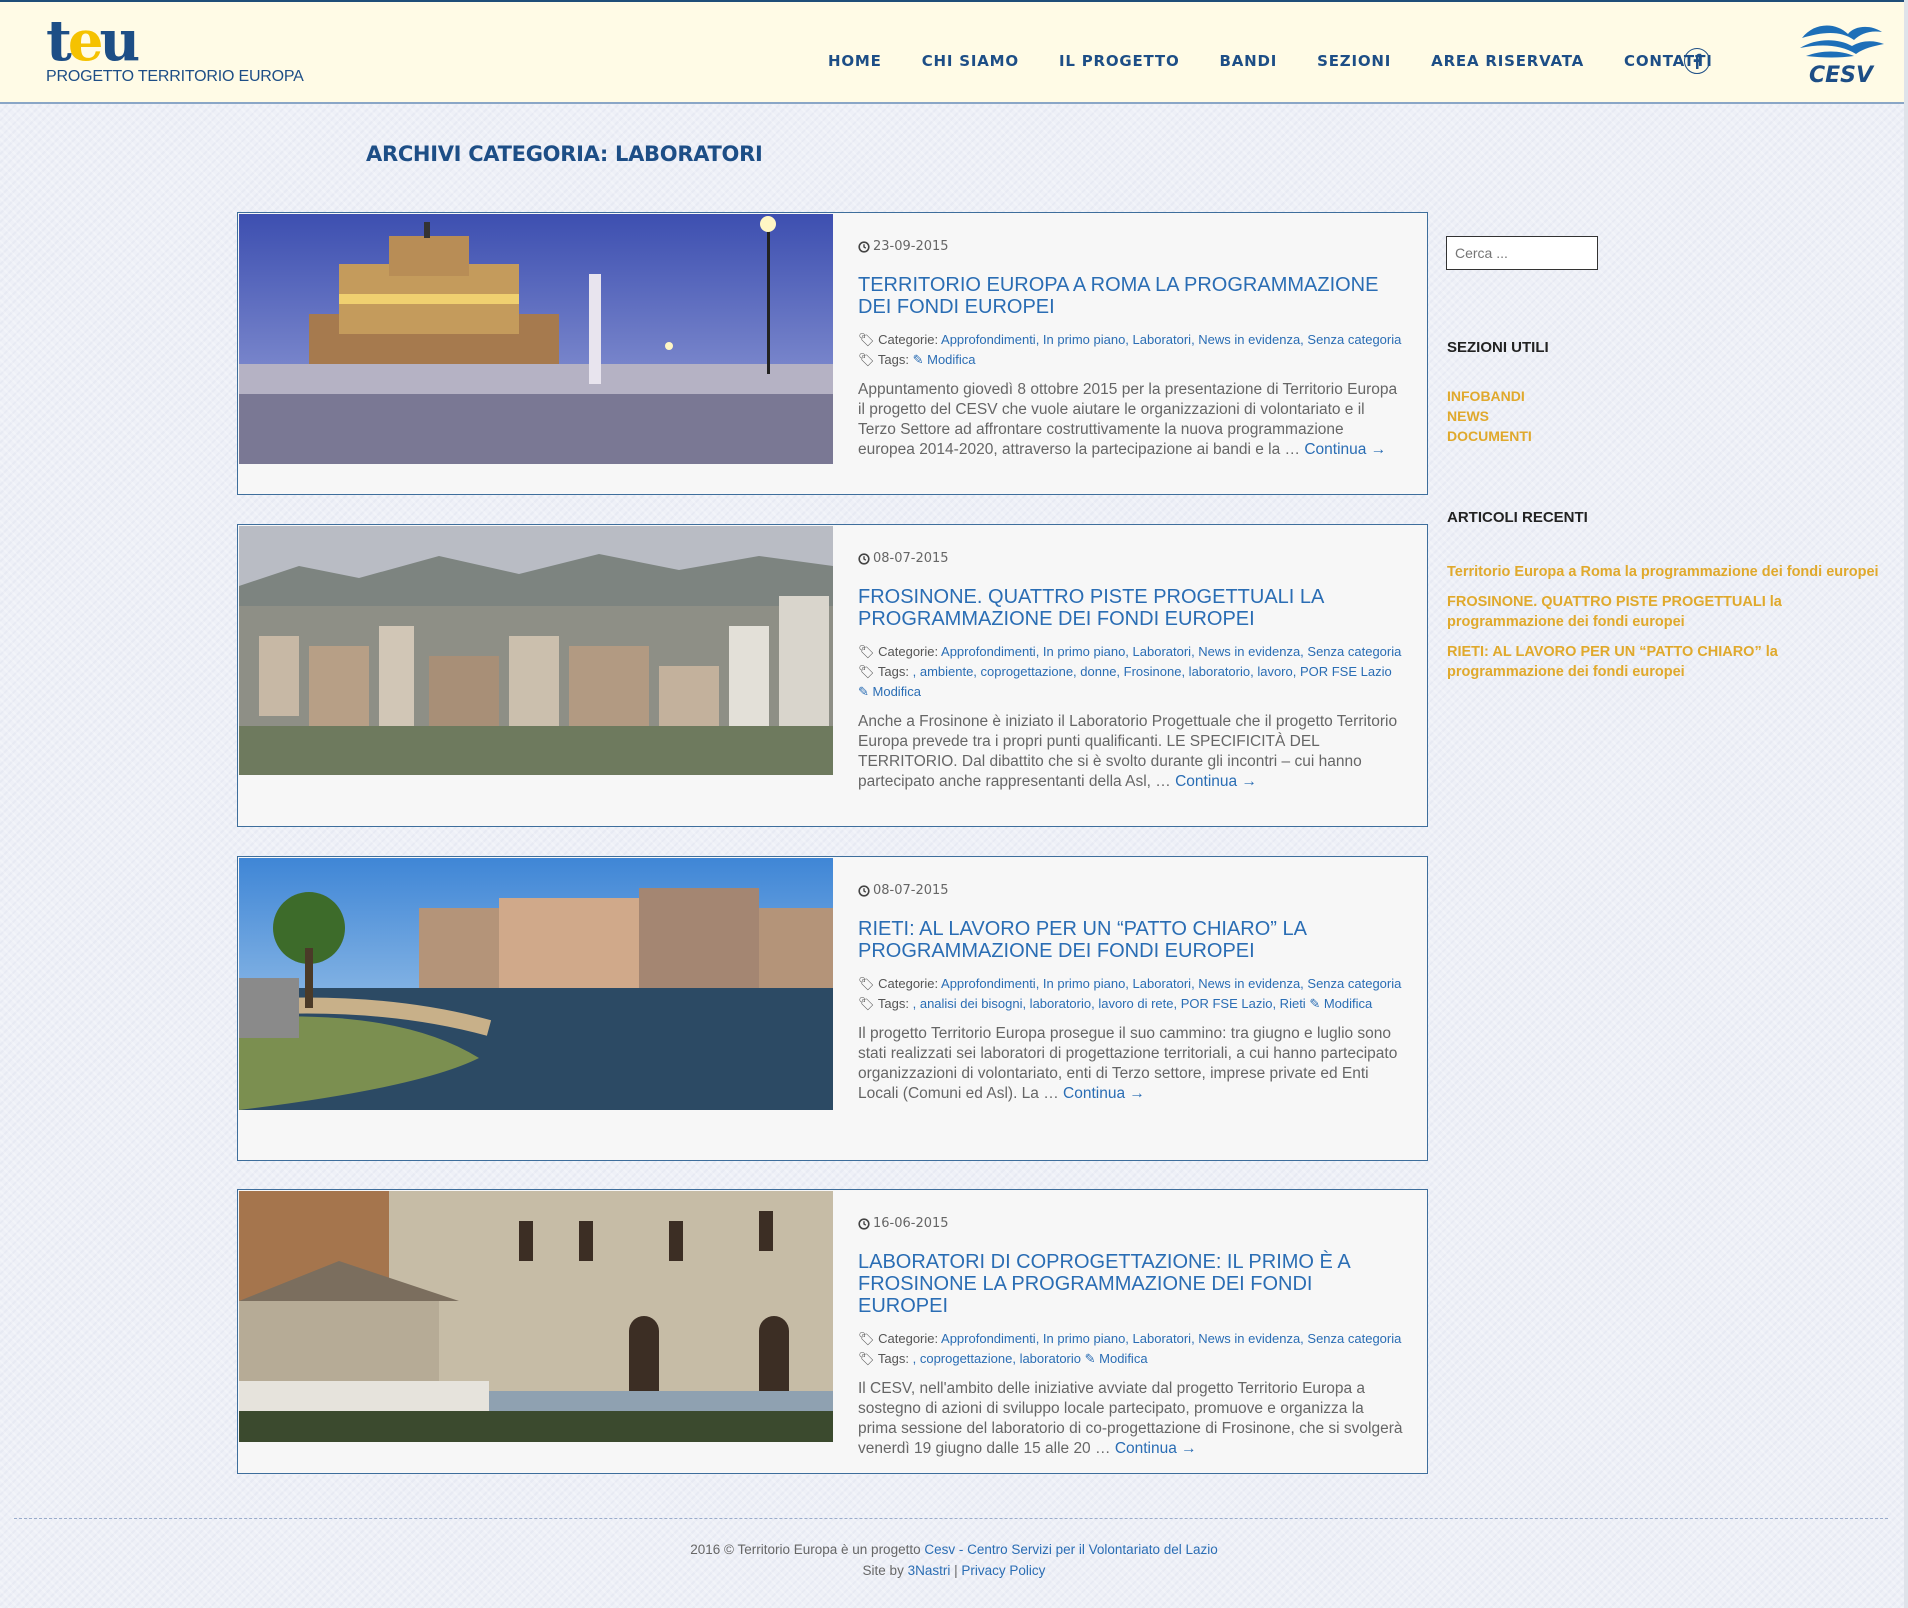 The image size is (1908, 1608). What do you see at coordinates (175, 47) in the screenshot?
I see `site-logo: teu PROGETTO TERRITORIO EUROPA` at bounding box center [175, 47].